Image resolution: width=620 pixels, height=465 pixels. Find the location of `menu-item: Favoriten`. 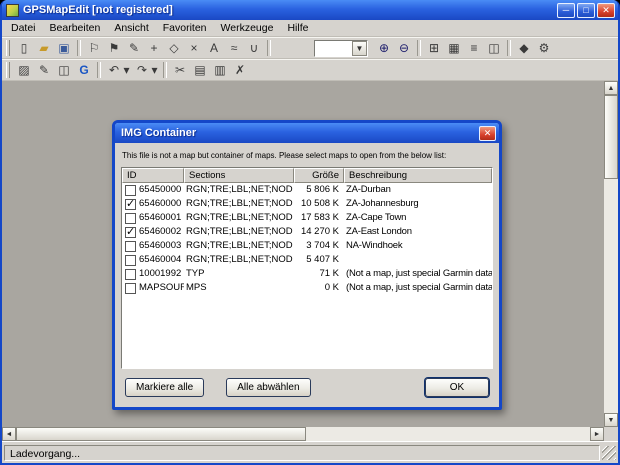

menu-item: Favoriten is located at coordinates (185, 28).